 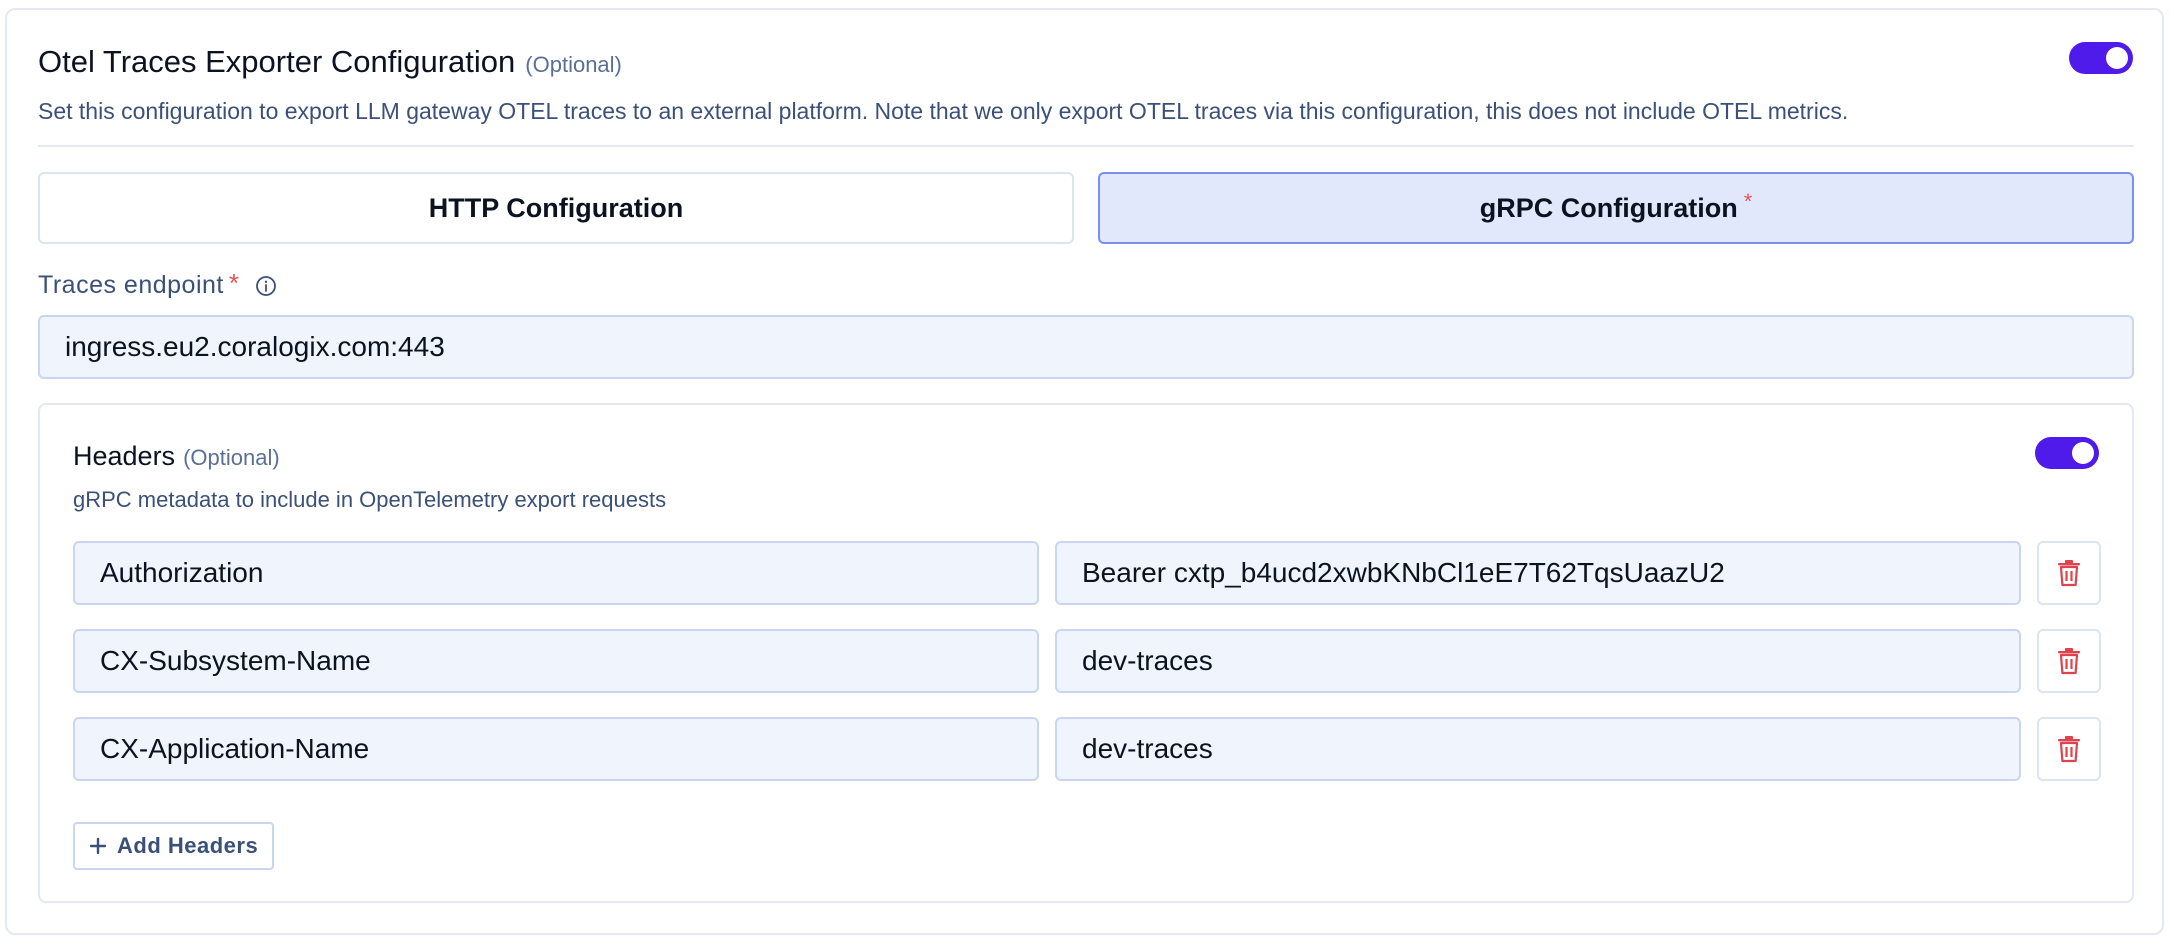 I want to click on add-headers-button: Add Headers, so click(x=174, y=846).